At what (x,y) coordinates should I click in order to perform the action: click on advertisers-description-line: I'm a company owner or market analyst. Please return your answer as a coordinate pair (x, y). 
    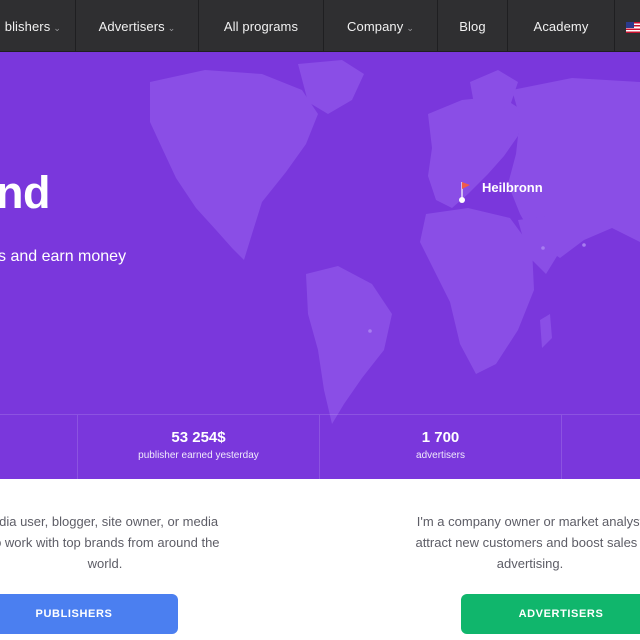
    Looking at the image, I should click on (528, 521).